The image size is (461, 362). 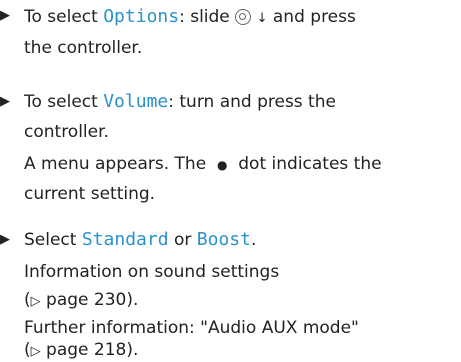 I want to click on step2-line3-b: dot indicates the, so click(x=307, y=164).